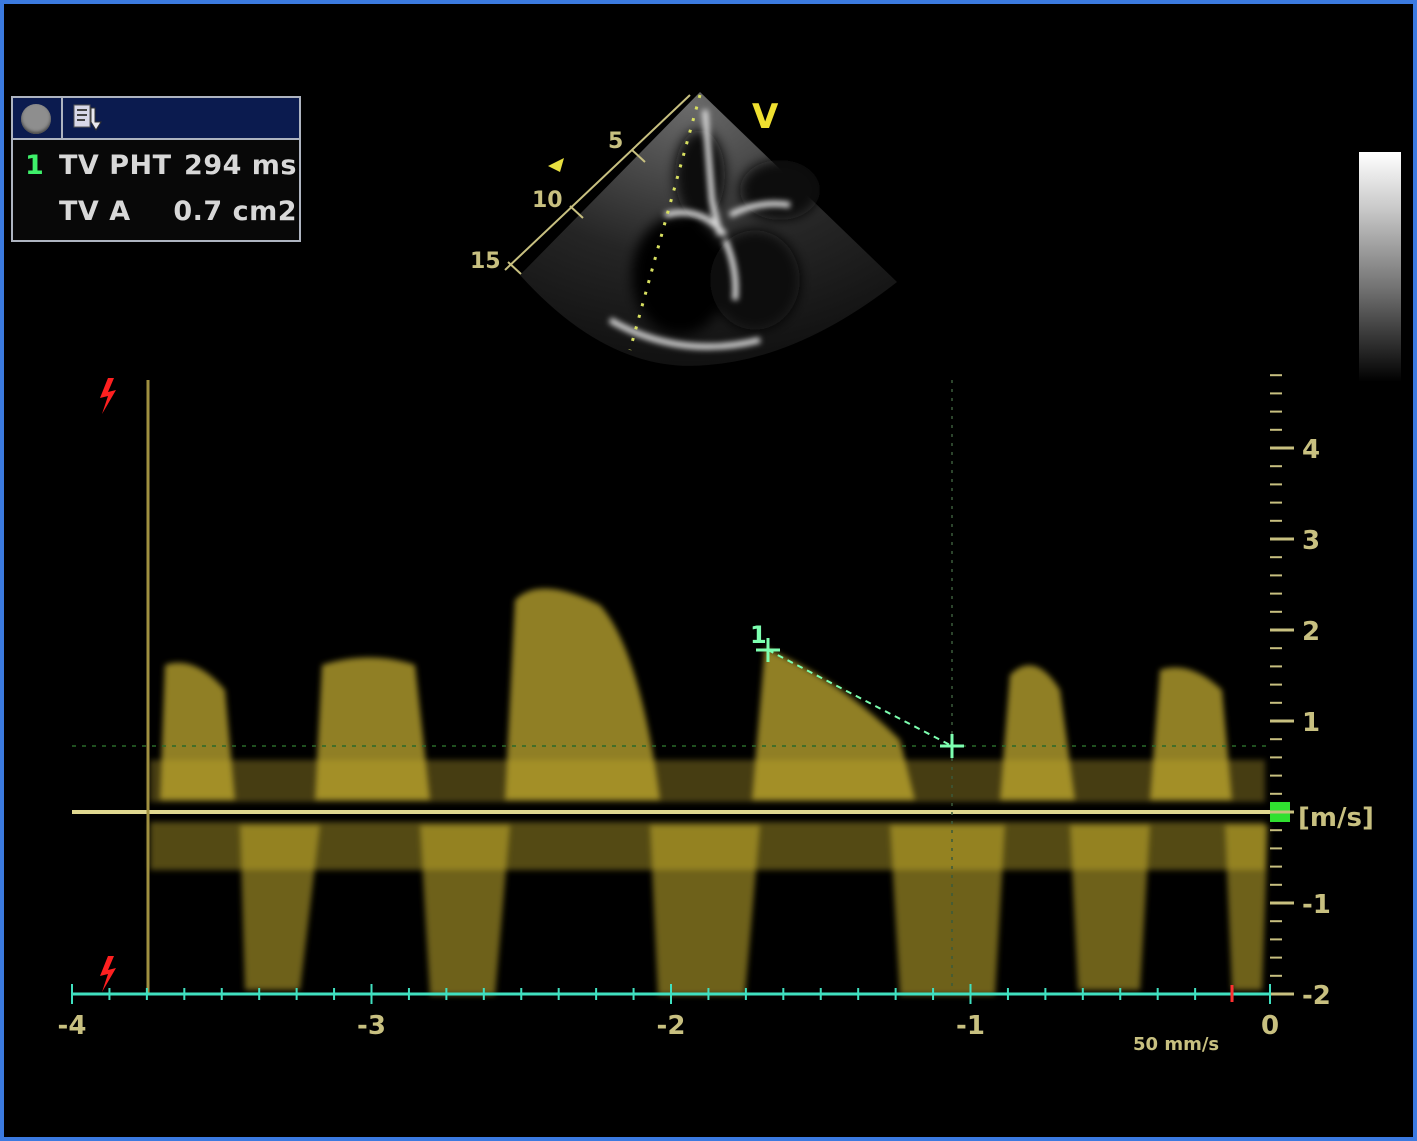 The height and width of the screenshot is (1141, 1417). Describe the element at coordinates (765, 117) in the screenshot. I see `view-marker: V` at that location.